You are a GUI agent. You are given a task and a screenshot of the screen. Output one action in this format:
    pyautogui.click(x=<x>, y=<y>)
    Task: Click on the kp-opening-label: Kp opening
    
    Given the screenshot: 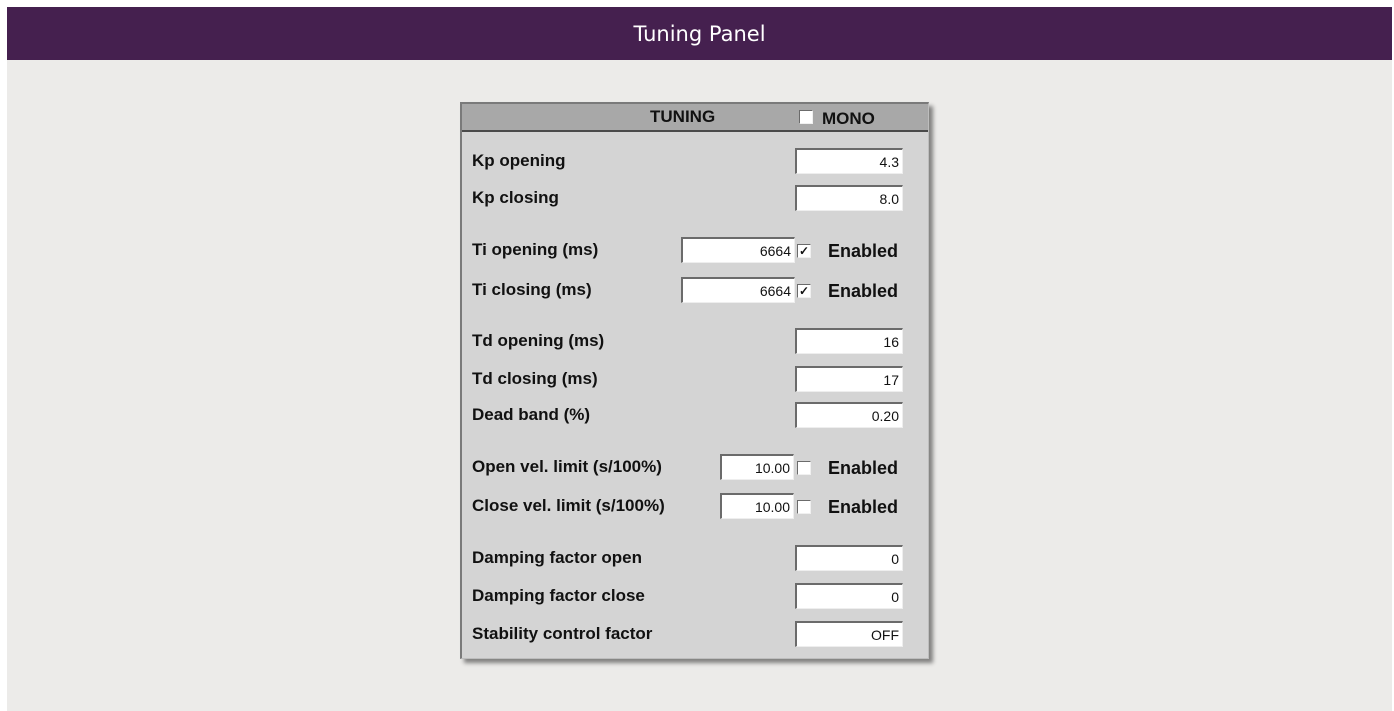 What is the action you would take?
    pyautogui.click(x=519, y=160)
    